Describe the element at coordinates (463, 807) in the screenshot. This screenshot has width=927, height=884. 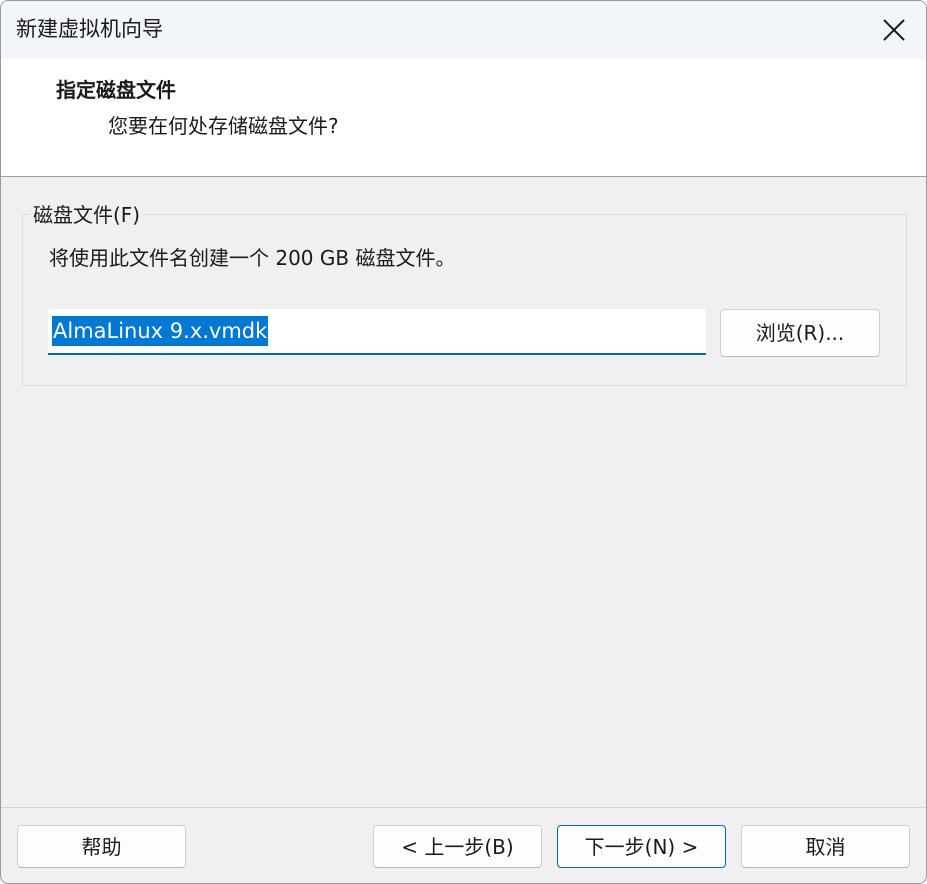
I see `footer-divider` at that location.